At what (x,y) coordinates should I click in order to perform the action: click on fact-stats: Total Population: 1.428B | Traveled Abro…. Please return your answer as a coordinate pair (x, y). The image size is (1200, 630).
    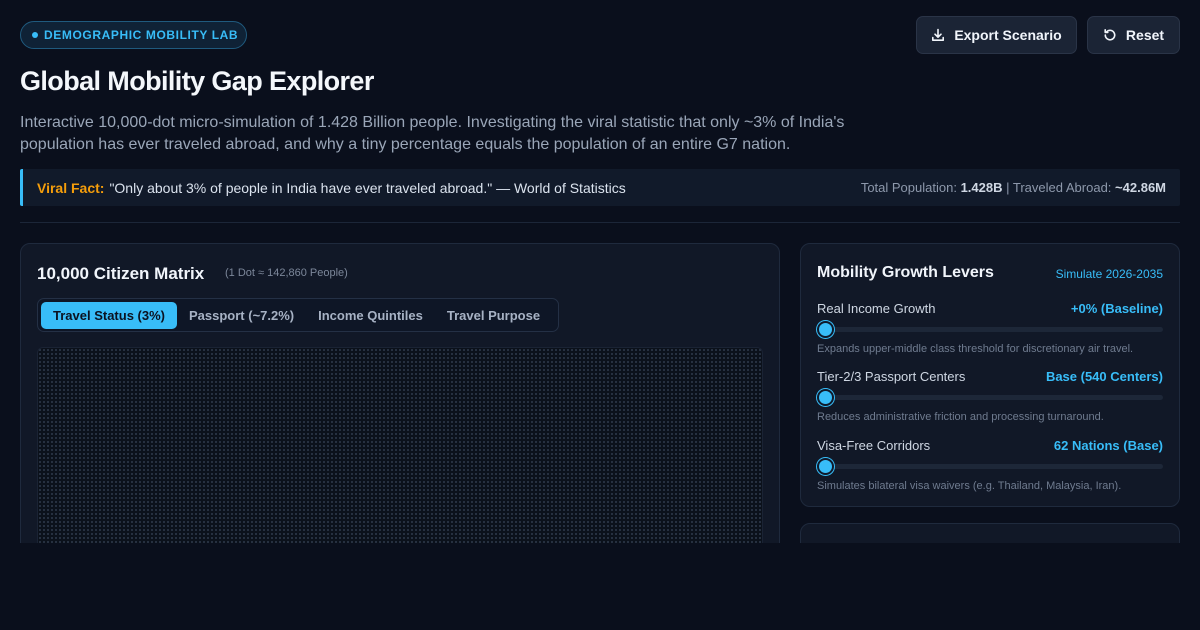
    Looking at the image, I should click on (1013, 187).